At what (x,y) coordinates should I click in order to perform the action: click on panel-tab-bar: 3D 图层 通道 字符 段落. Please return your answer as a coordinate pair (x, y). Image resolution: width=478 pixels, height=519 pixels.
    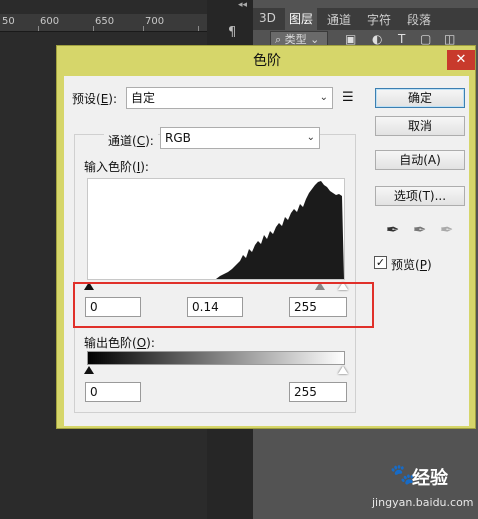
    Looking at the image, I should click on (365, 19).